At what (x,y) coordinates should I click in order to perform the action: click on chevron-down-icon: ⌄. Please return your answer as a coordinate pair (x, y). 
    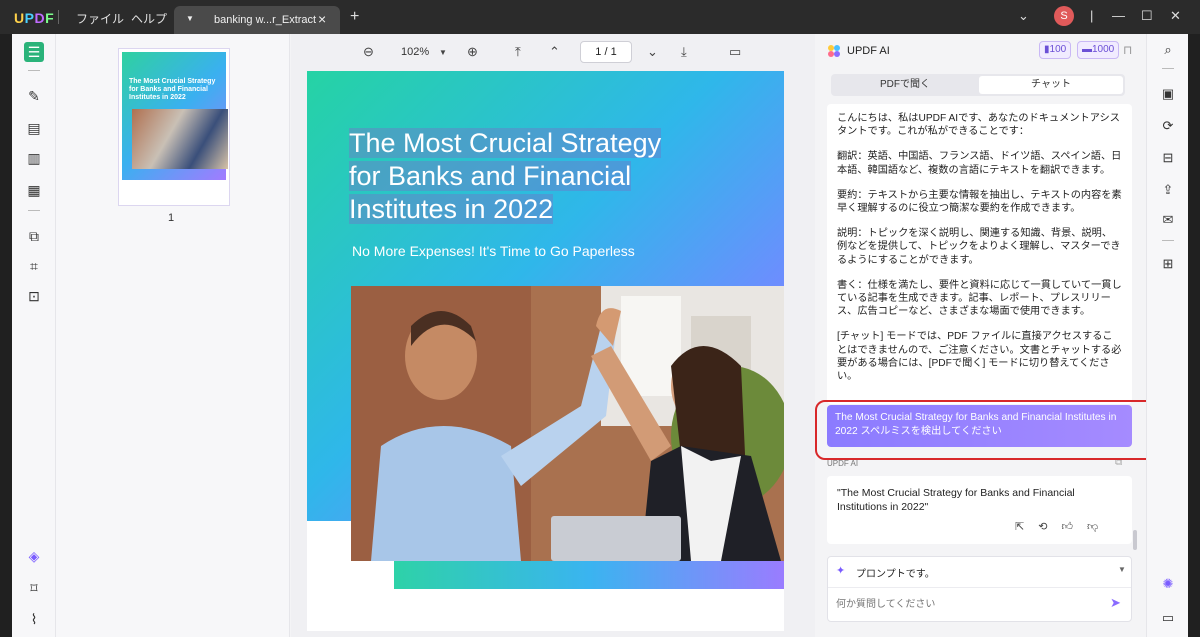
    Looking at the image, I should click on (1023, 16).